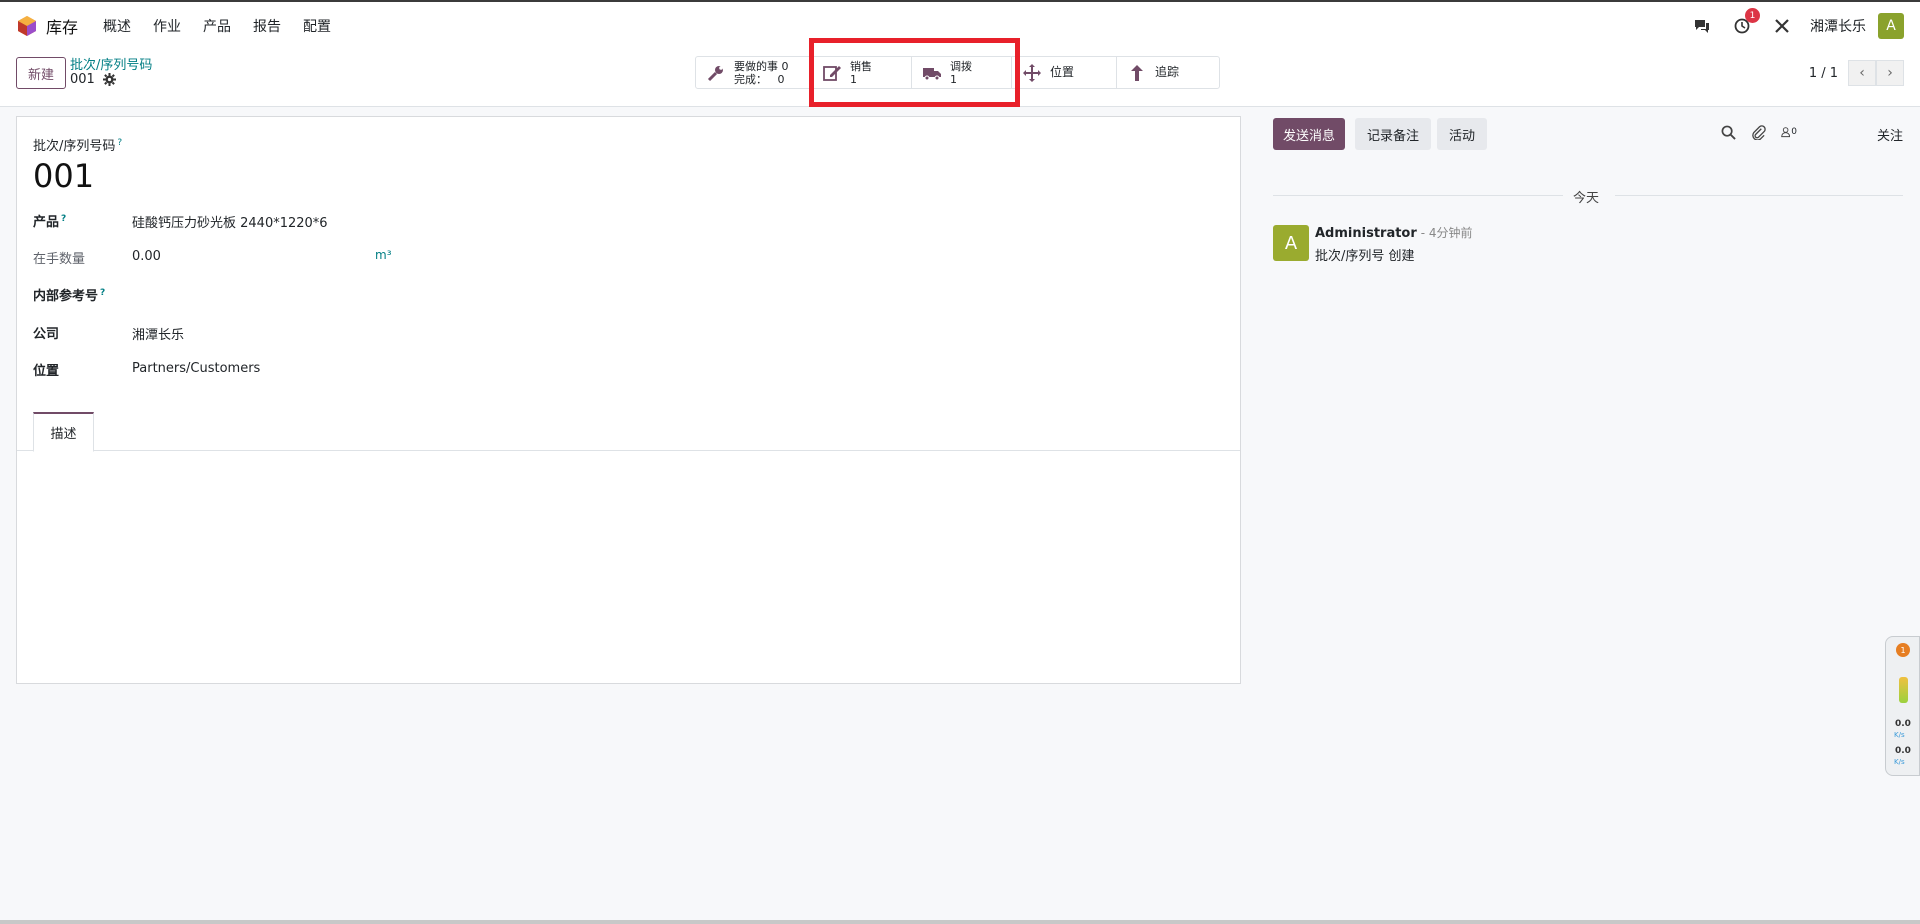 The height and width of the screenshot is (924, 1920). What do you see at coordinates (756, 66) in the screenshot?
I see `todo-label: 要做的事` at bounding box center [756, 66].